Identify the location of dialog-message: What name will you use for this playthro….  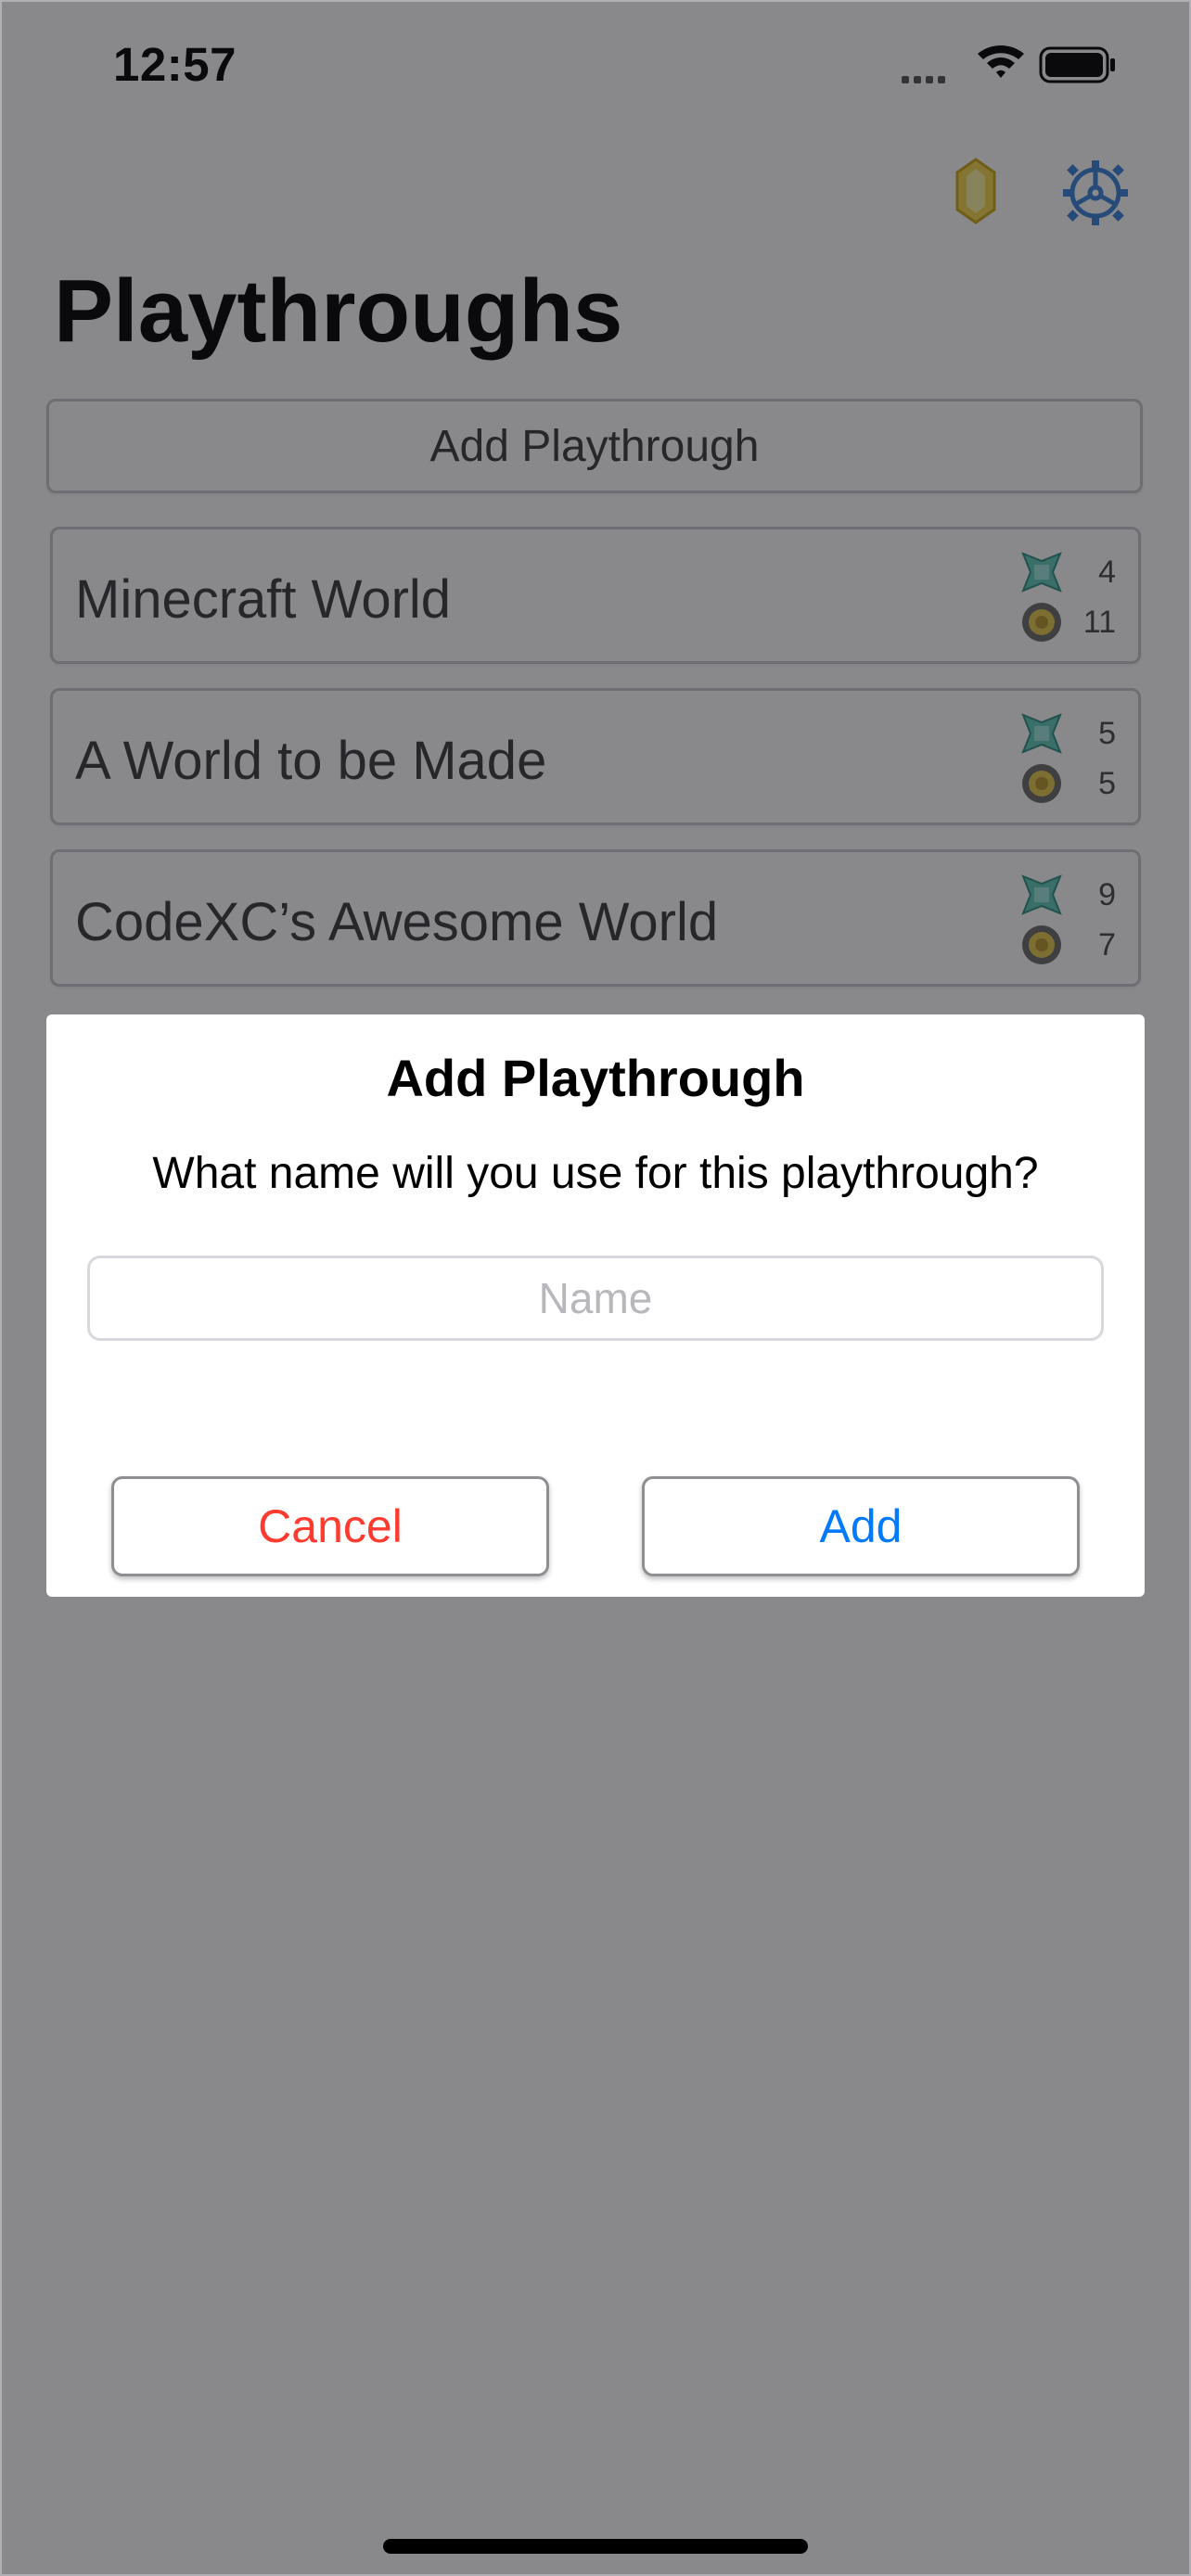
(595, 1173).